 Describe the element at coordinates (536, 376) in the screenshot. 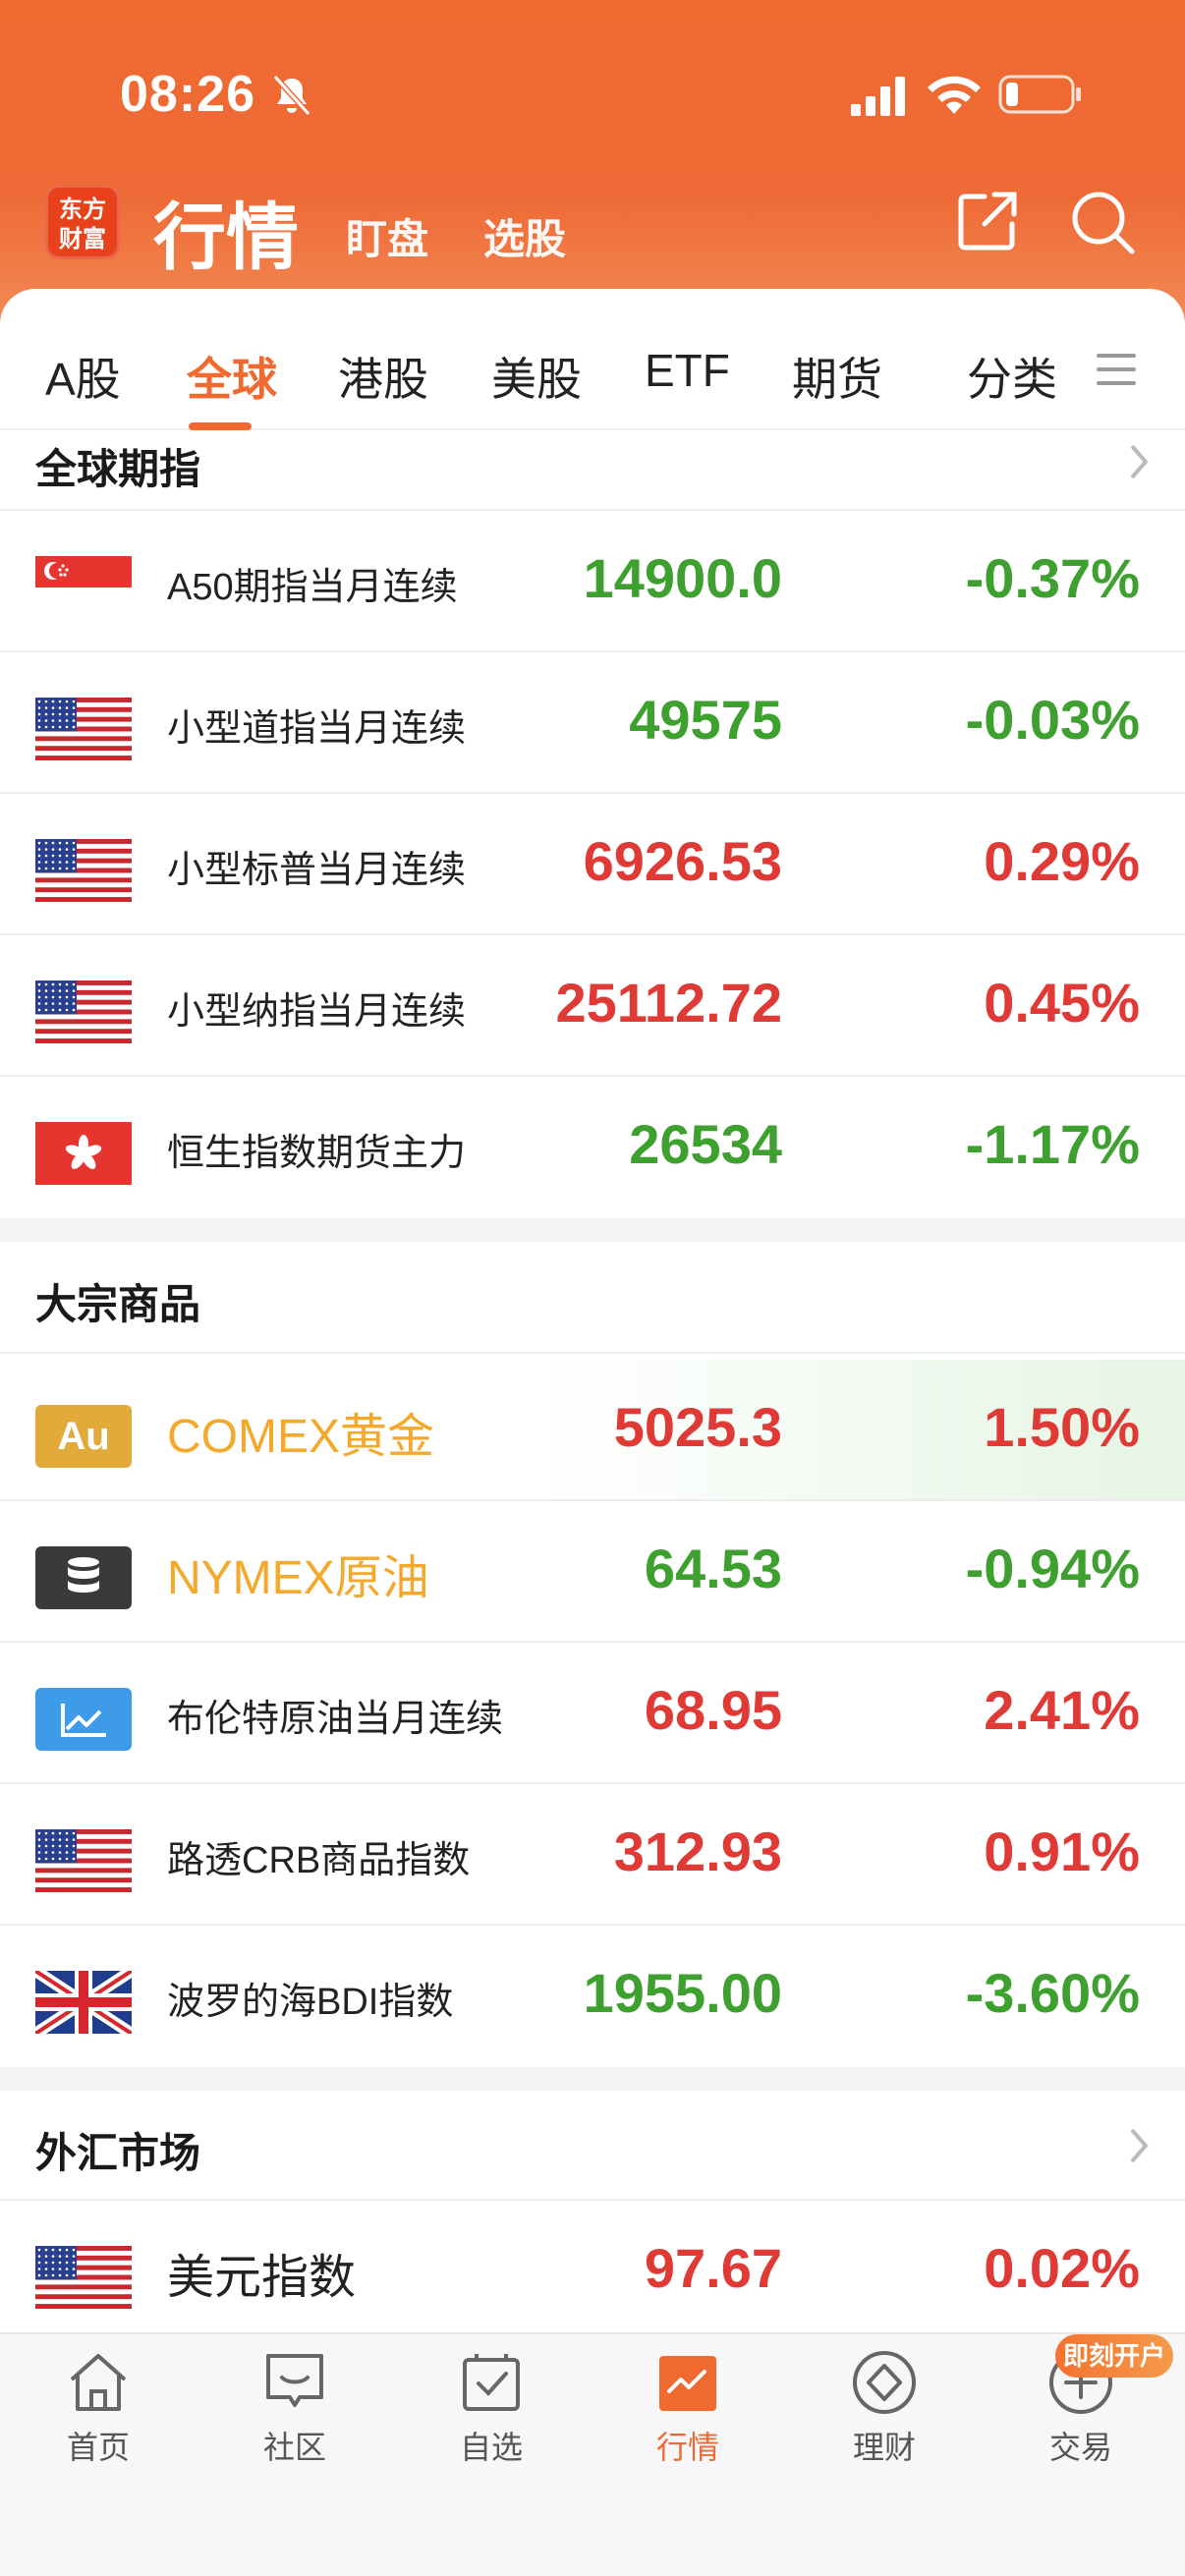

I see `tab-us-stocks: 美股` at that location.